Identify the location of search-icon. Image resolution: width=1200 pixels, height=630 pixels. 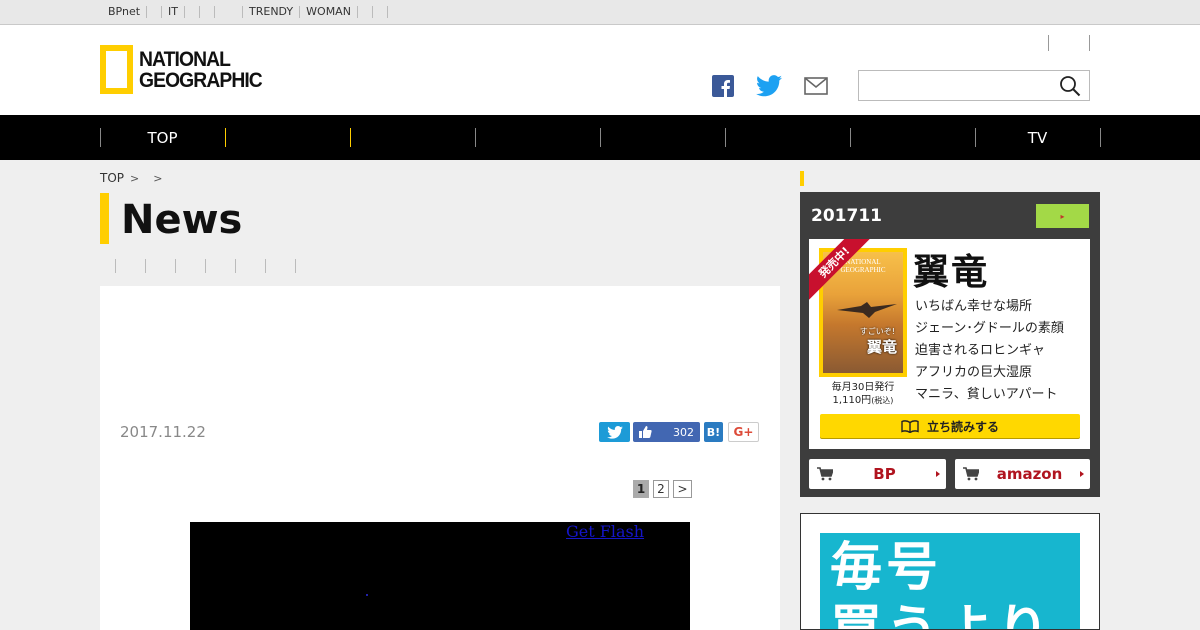
(1070, 86).